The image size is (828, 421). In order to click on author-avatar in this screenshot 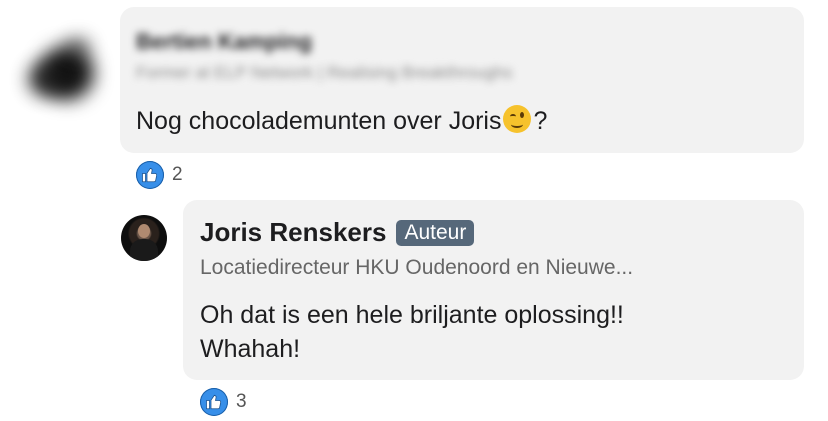, I will do `click(144, 238)`.